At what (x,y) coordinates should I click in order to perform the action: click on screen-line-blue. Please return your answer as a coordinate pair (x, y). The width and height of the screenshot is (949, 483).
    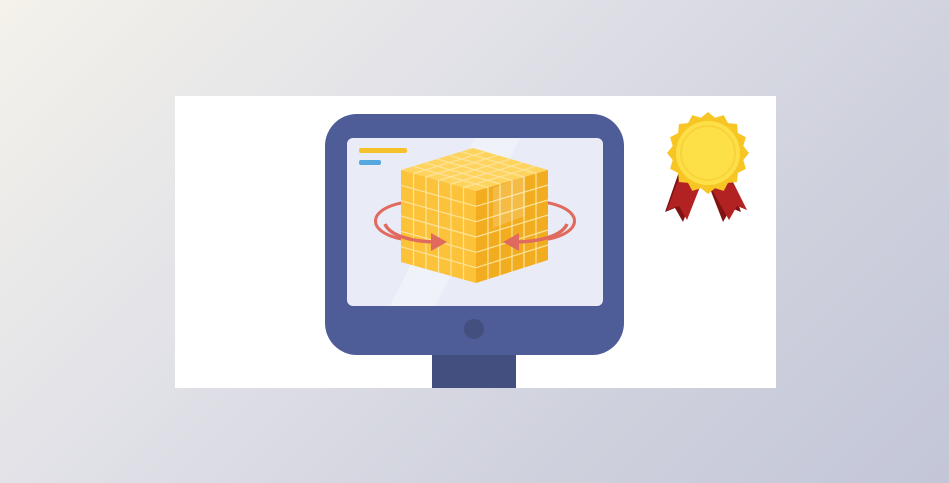
    Looking at the image, I should click on (370, 162).